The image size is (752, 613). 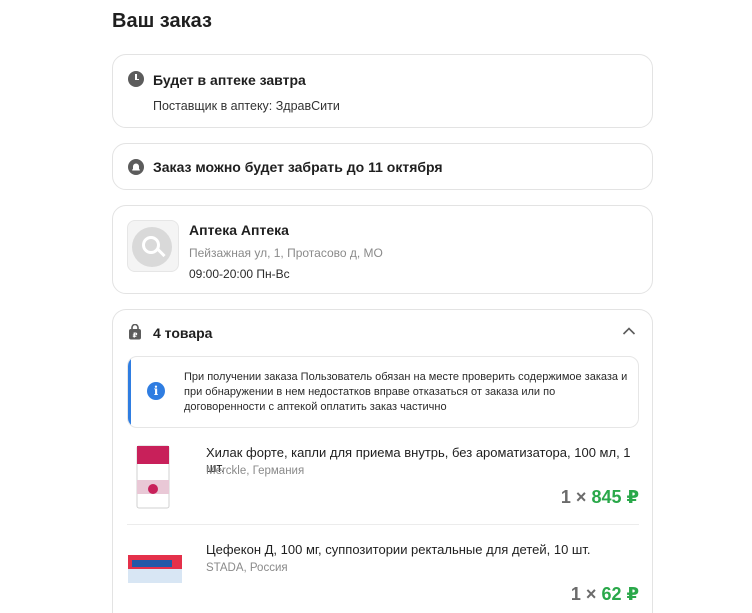 What do you see at coordinates (155, 569) in the screenshot?
I see `product-image-cefekon` at bounding box center [155, 569].